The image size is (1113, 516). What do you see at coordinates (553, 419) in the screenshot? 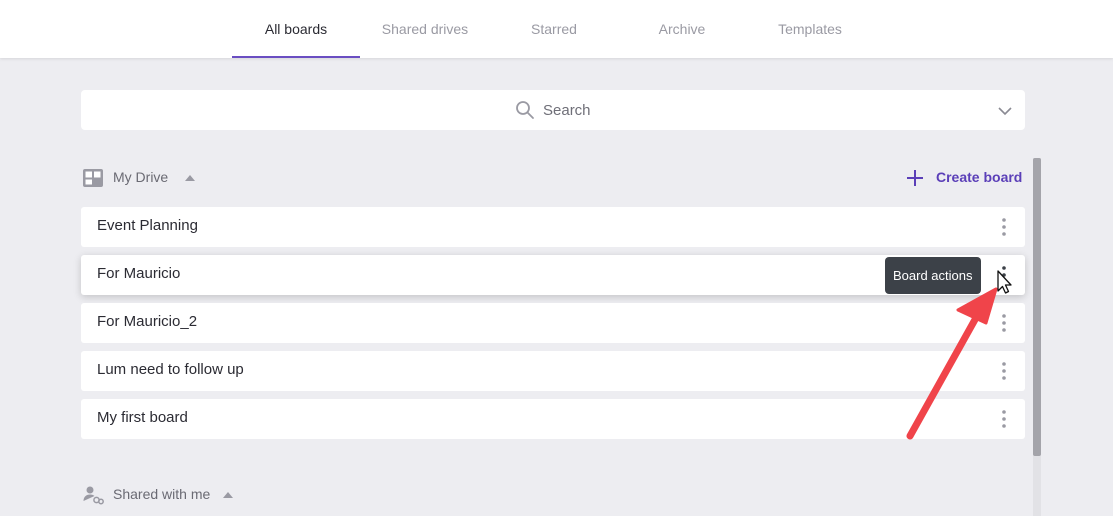
I see `board-row: My first board` at bounding box center [553, 419].